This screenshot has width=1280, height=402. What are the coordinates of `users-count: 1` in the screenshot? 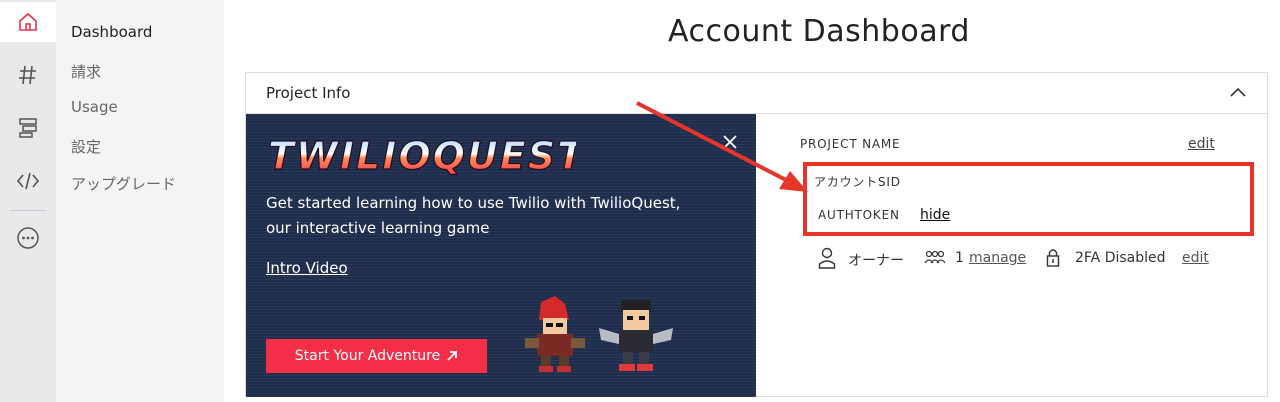 It's located at (959, 258).